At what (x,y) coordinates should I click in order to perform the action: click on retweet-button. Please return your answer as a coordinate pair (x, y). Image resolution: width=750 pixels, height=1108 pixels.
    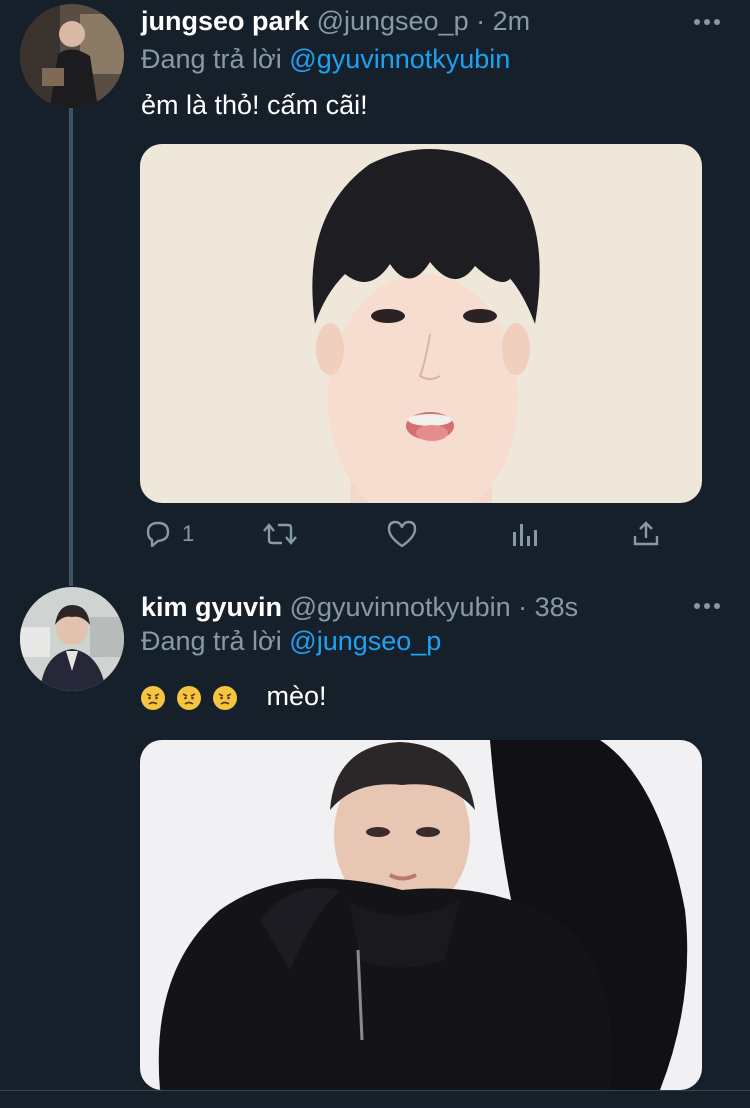
    Looking at the image, I should click on (280, 534).